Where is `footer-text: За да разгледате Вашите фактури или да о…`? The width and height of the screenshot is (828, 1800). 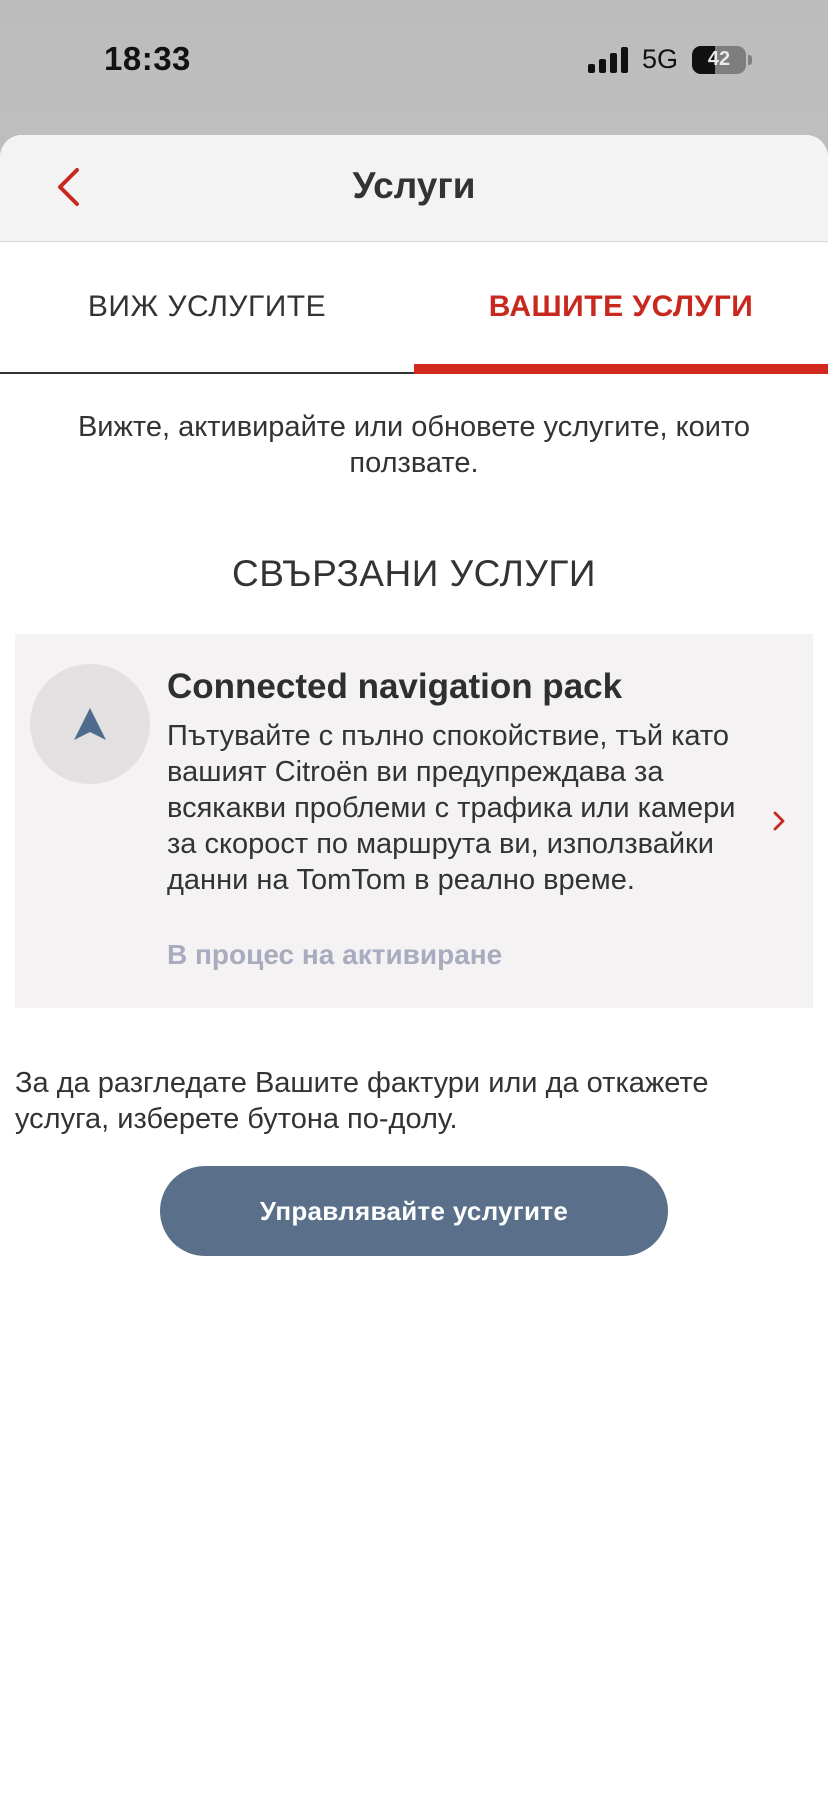 footer-text: За да разгледате Вашите фактури или да о… is located at coordinates (362, 1101).